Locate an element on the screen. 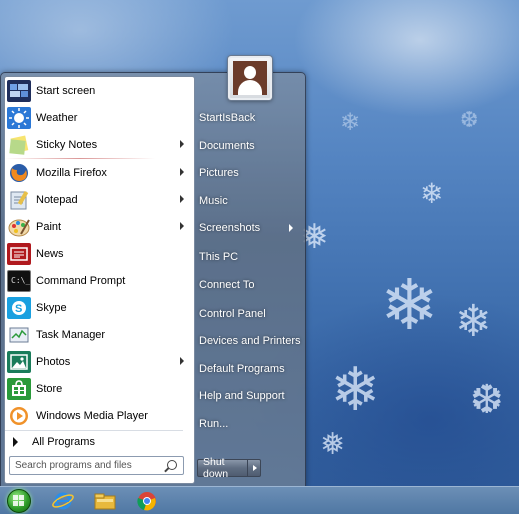  place-help-support: Help and Support is located at coordinates (249, 396).